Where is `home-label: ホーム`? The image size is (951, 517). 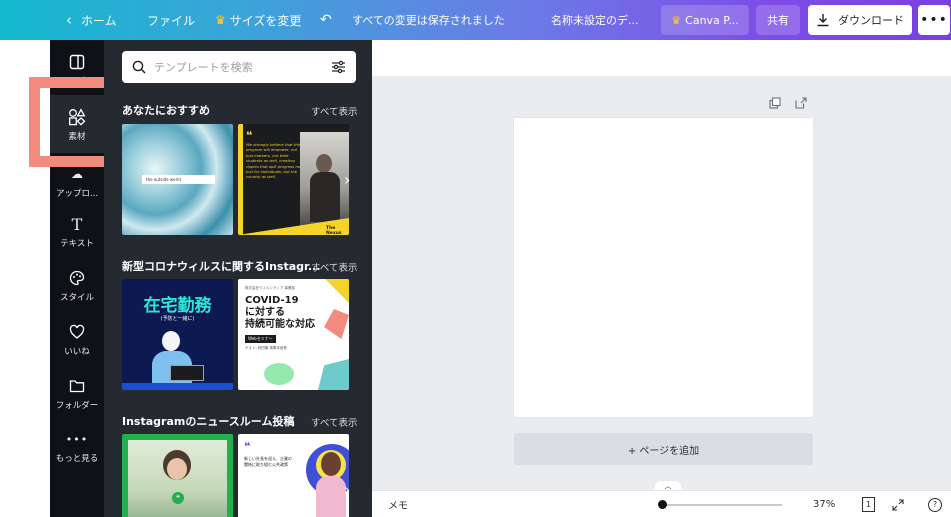
home-label: ホーム is located at coordinates (99, 20).